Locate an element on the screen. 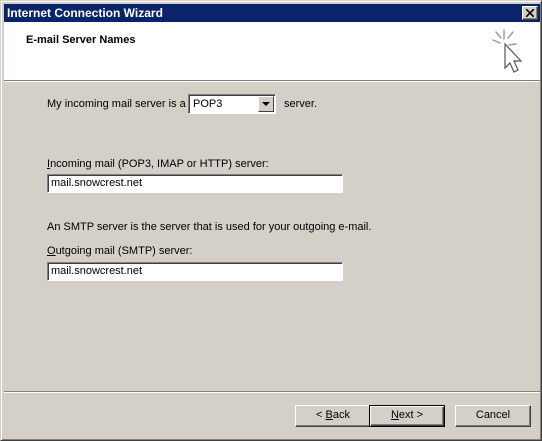 The image size is (542, 441). next-mnemonic: N is located at coordinates (394, 415).